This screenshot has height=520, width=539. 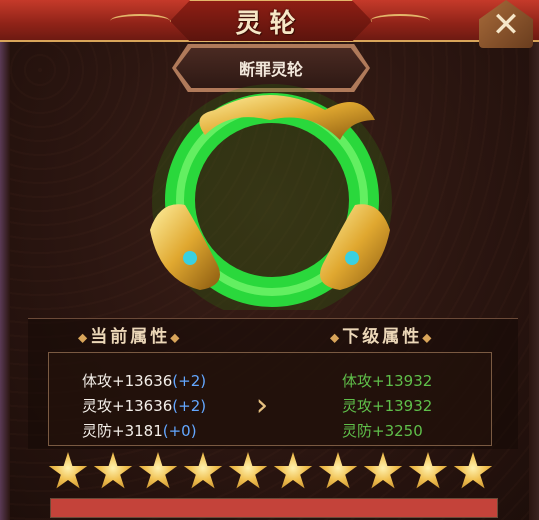 What do you see at coordinates (179, 431) in the screenshot?
I see `current-attribute-increase: (+0)` at bounding box center [179, 431].